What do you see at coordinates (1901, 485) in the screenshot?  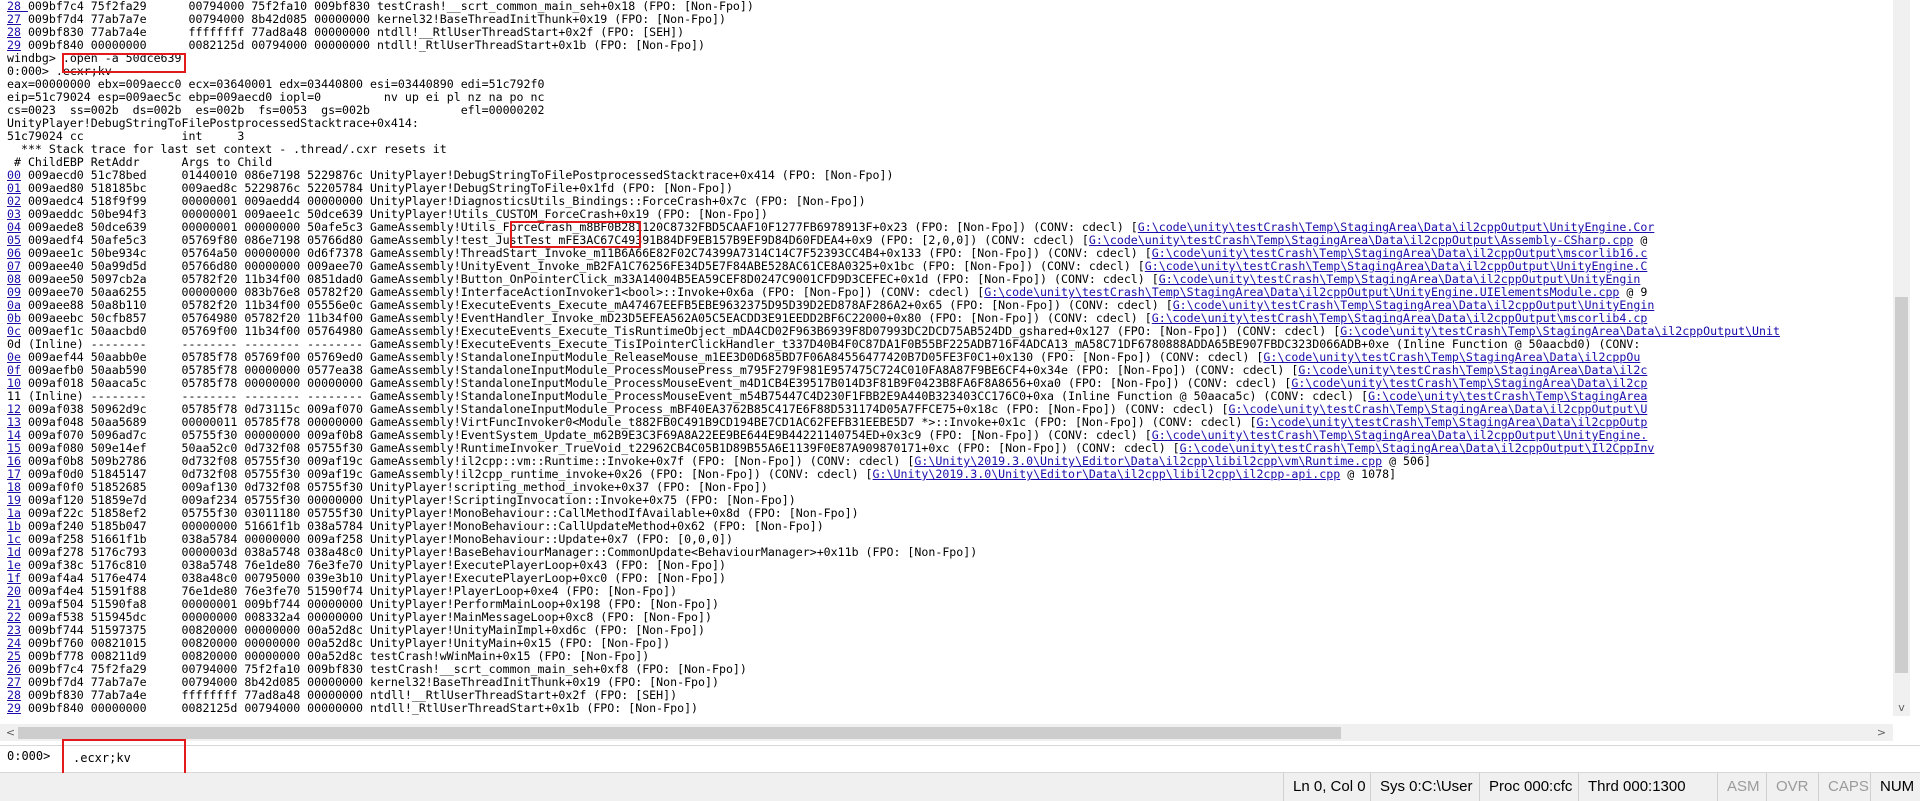 I see `vertical-scrollbar-thumb` at bounding box center [1901, 485].